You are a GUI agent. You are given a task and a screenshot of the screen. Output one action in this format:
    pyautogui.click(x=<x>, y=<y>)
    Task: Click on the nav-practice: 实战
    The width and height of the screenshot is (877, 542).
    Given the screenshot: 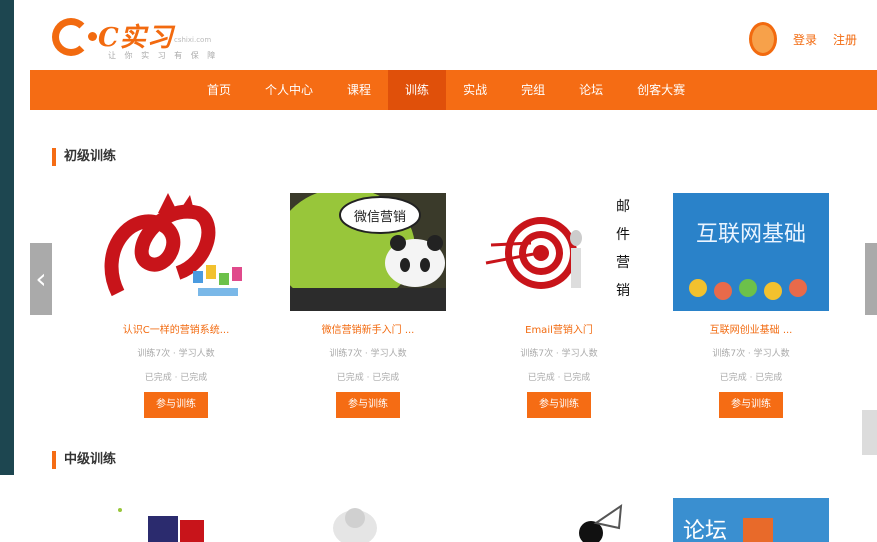 What is the action you would take?
    pyautogui.click(x=475, y=90)
    